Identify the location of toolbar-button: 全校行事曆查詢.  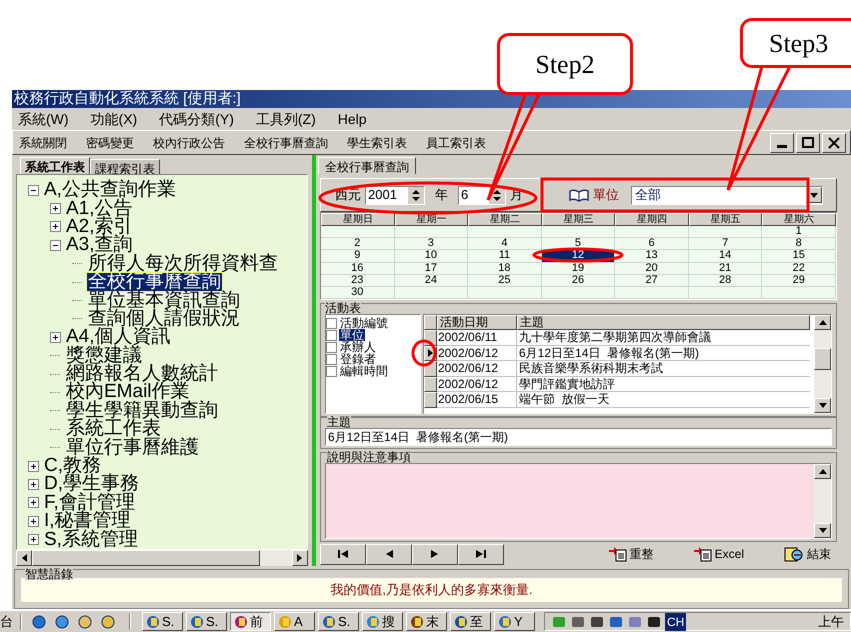
(286, 143).